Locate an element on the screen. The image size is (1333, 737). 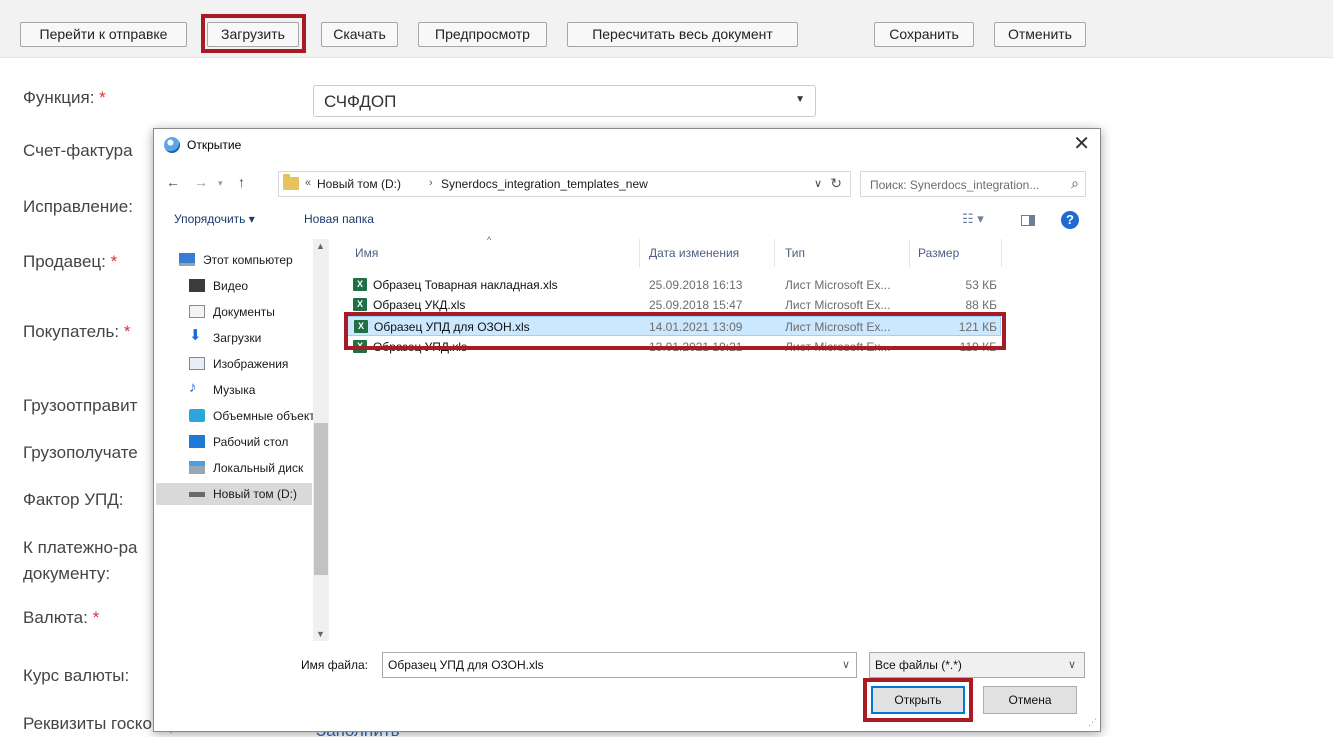
payment-doc-label: К платежно-ра is located at coordinates (80, 547).